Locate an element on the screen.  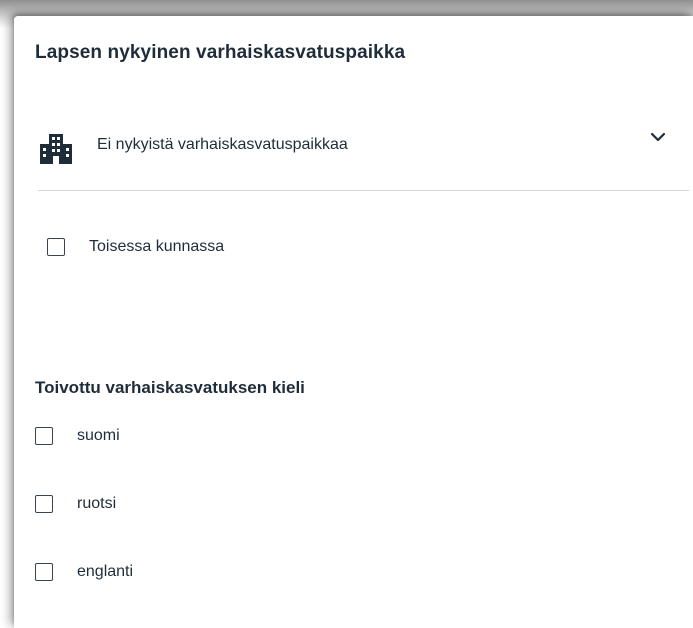
language-label-suomi: suomi is located at coordinates (98, 435).